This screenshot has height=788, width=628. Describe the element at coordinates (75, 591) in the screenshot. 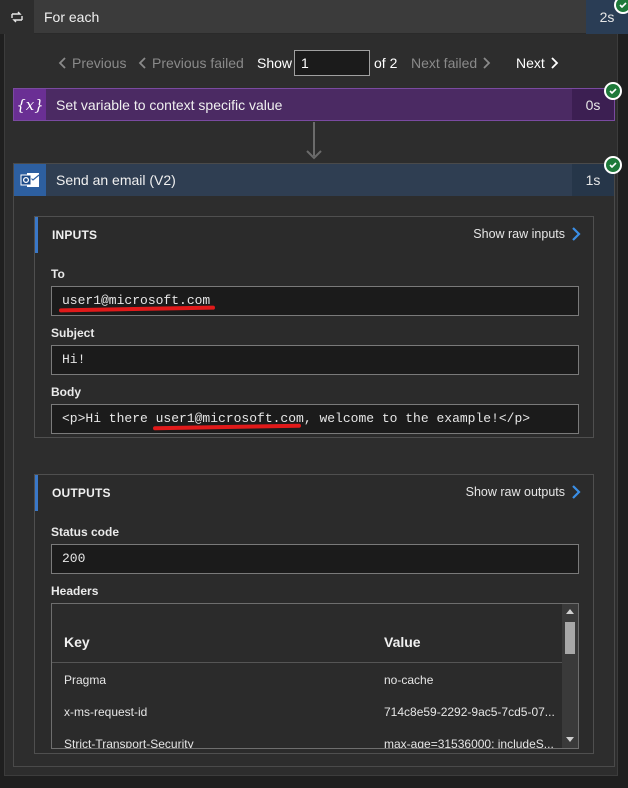

I see `headers-label: Headers` at that location.